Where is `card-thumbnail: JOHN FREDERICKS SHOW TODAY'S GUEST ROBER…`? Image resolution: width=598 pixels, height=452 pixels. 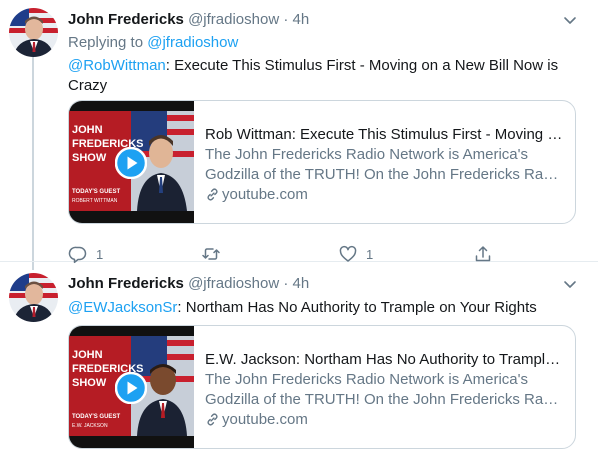
card-thumbnail: JOHN FREDERICKS SHOW TODAY'S GUEST ROBER… is located at coordinates (131, 162).